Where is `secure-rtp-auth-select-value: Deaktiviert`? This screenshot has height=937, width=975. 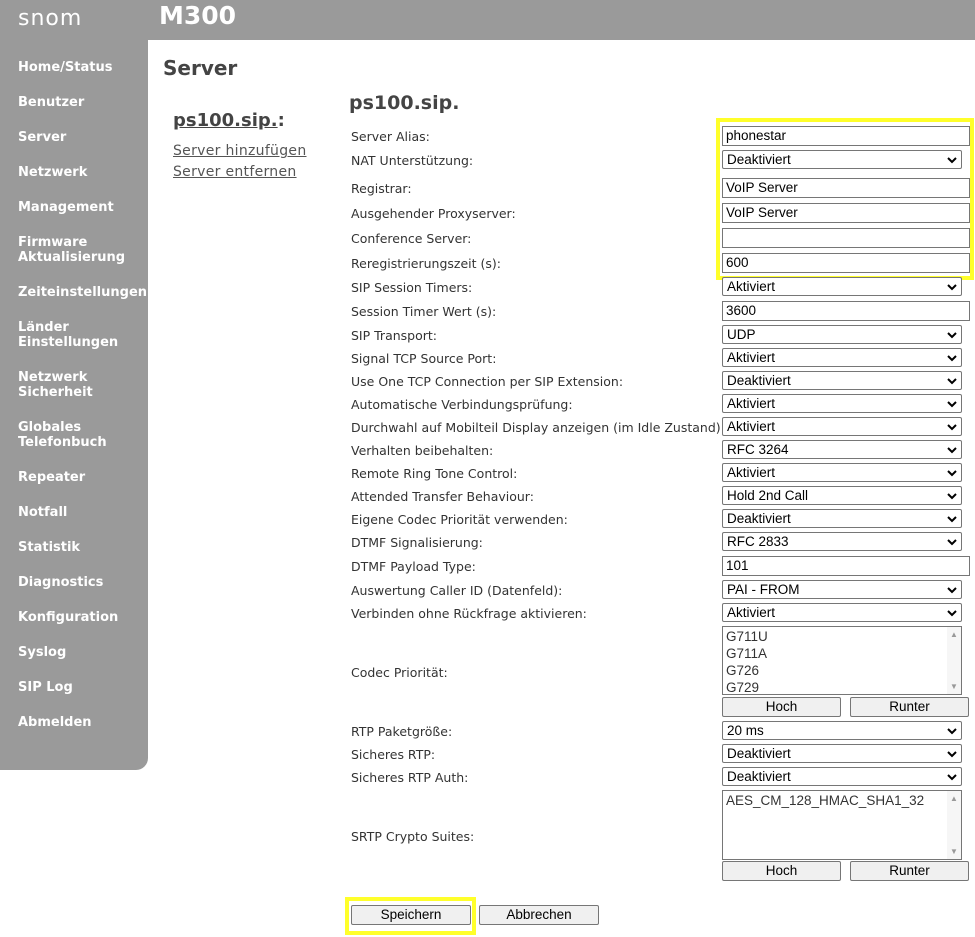
secure-rtp-auth-select-value: Deaktiviert is located at coordinates (759, 776).